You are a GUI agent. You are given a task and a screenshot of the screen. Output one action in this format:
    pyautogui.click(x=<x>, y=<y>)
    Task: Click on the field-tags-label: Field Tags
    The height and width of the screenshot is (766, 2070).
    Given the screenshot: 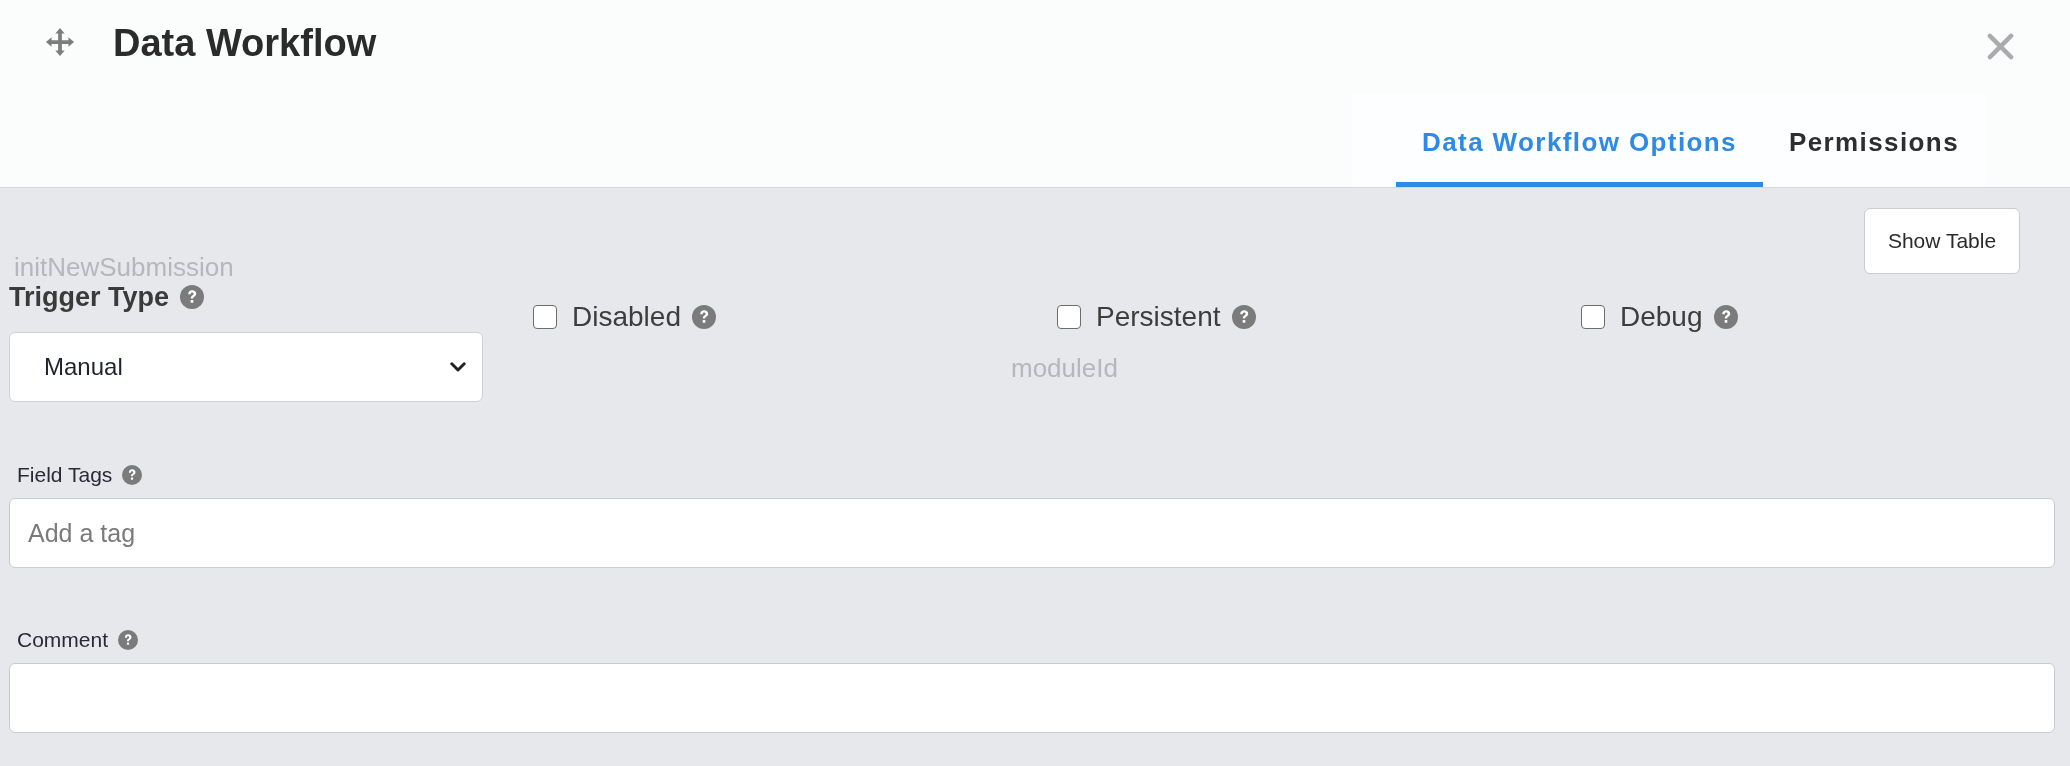 What is the action you would take?
    pyautogui.click(x=65, y=475)
    